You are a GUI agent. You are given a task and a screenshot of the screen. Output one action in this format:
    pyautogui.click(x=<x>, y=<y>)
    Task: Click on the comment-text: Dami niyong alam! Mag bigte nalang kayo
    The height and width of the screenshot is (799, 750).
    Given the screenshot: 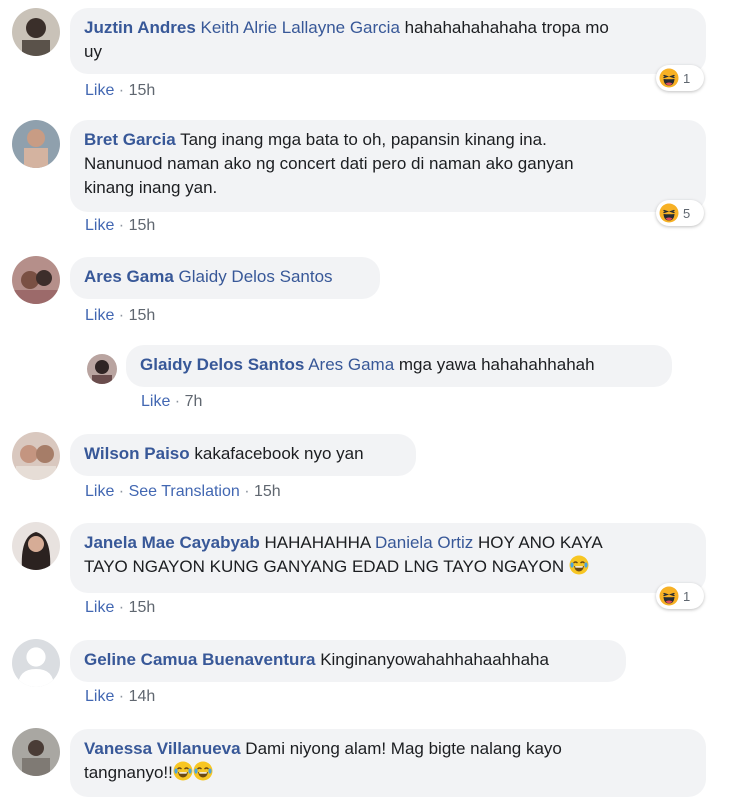 What is the action you would take?
    pyautogui.click(x=401, y=748)
    